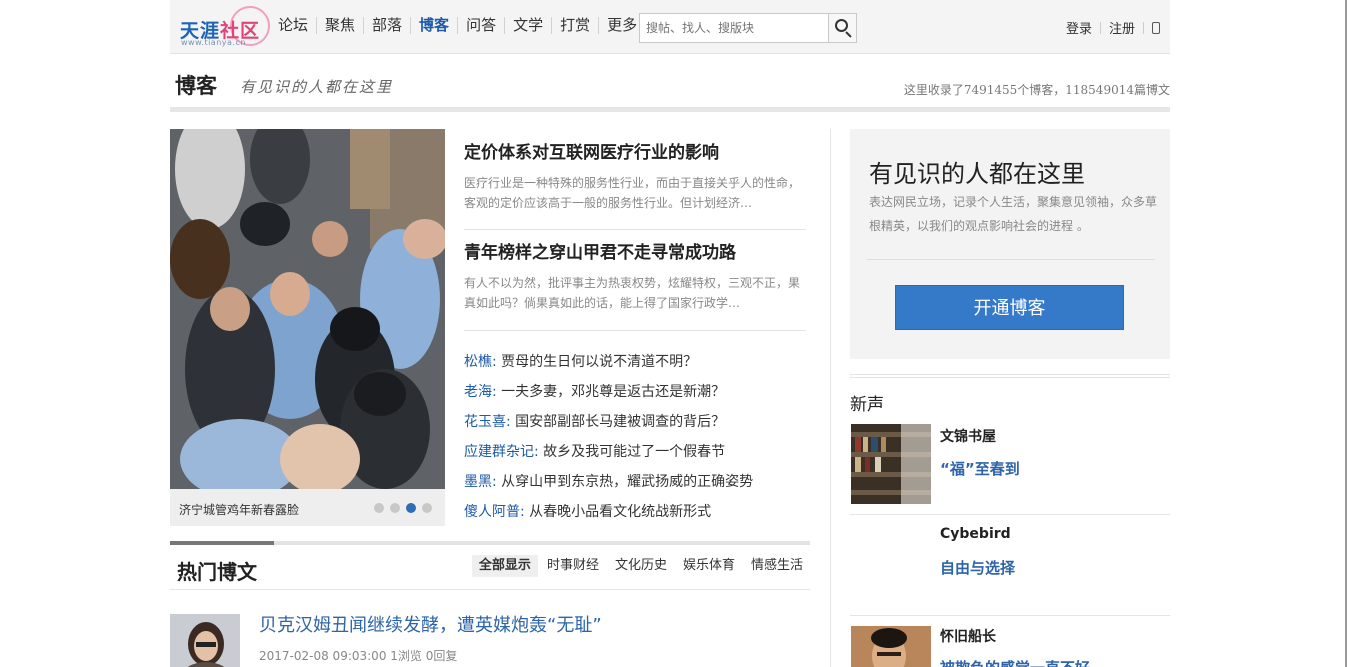  What do you see at coordinates (490, 543) in the screenshot?
I see `section-top-line` at bounding box center [490, 543].